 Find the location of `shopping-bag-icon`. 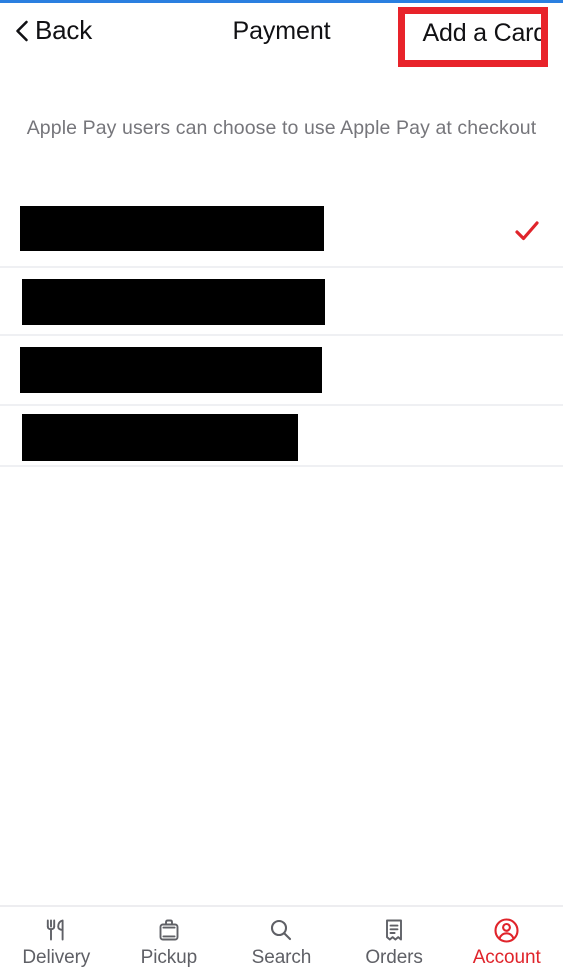

shopping-bag-icon is located at coordinates (169, 930).